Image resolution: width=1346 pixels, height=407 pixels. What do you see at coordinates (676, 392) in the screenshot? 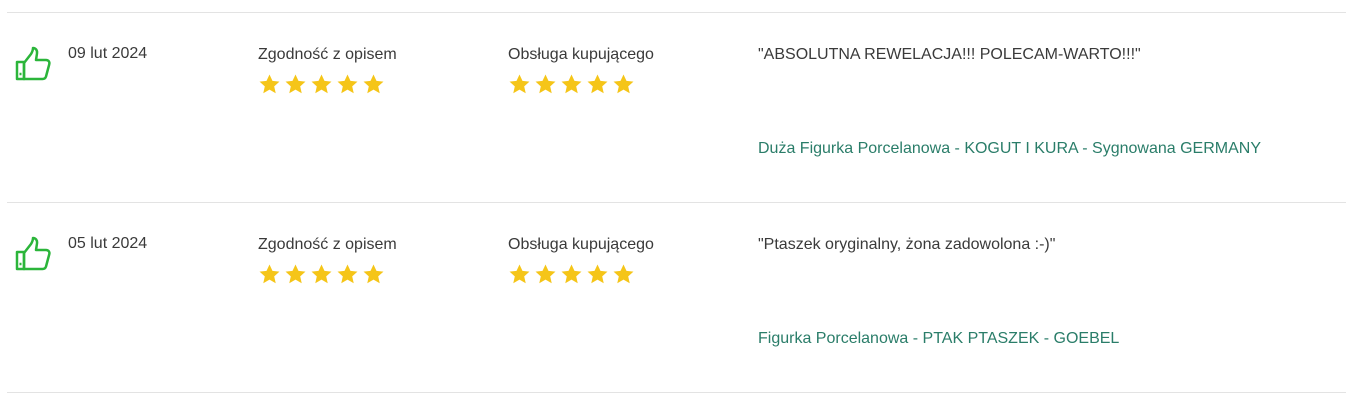
I see `divider-bottom` at bounding box center [676, 392].